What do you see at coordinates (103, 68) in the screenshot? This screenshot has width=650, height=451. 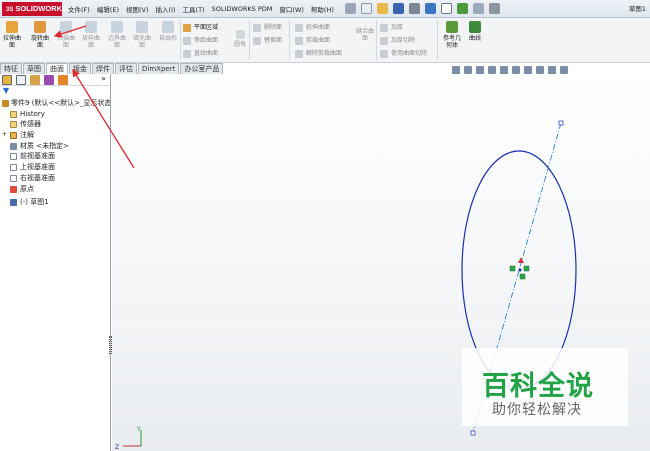 I see `tab-weldments: 焊件` at bounding box center [103, 68].